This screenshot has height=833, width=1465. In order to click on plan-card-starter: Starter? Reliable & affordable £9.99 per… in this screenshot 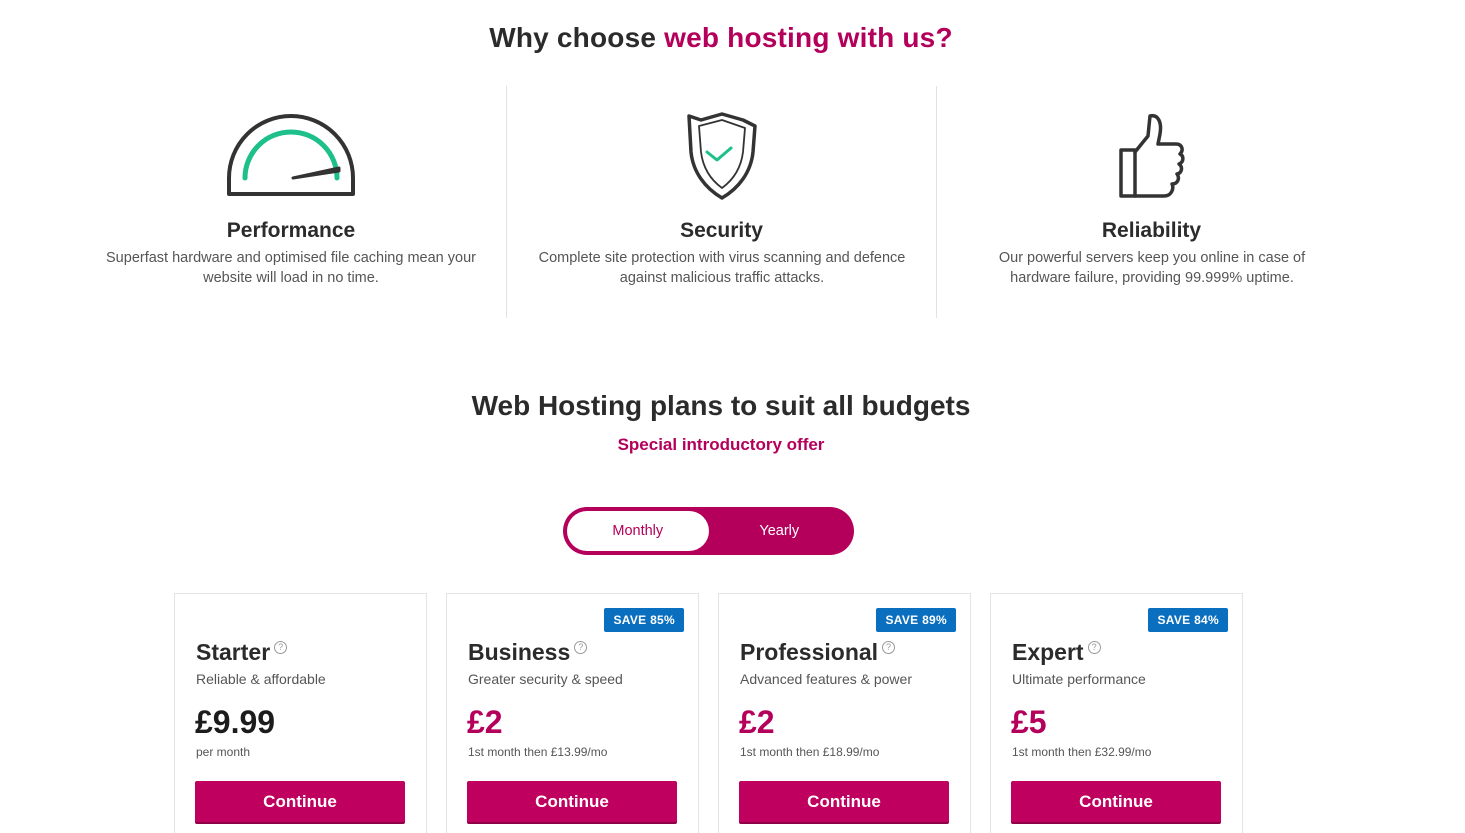, I will do `click(300, 713)`.